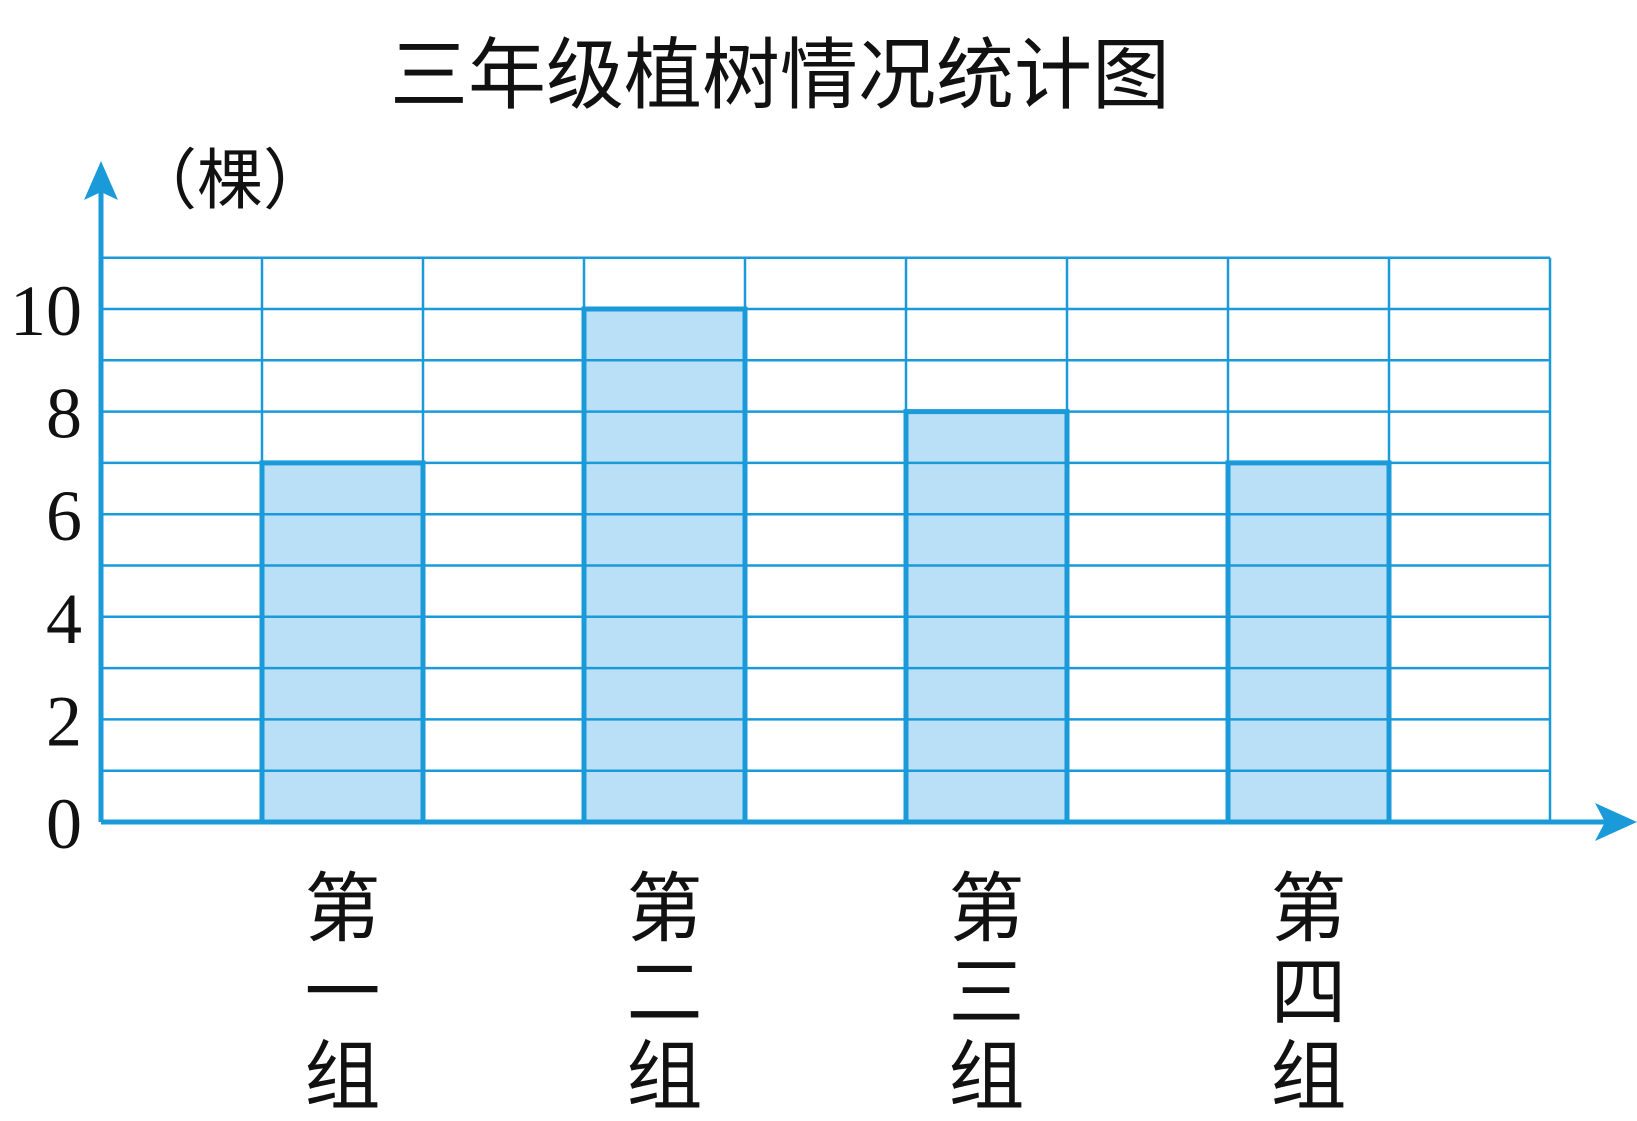  I want to click on y-tick-label: 10, so click(46, 311).